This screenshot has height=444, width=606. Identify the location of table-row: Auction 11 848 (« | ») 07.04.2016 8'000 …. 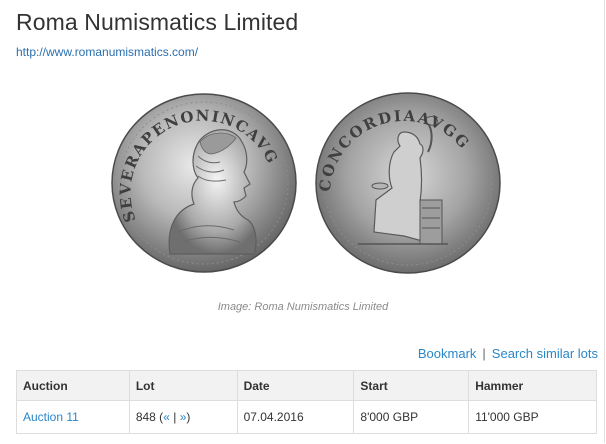
(306, 417).